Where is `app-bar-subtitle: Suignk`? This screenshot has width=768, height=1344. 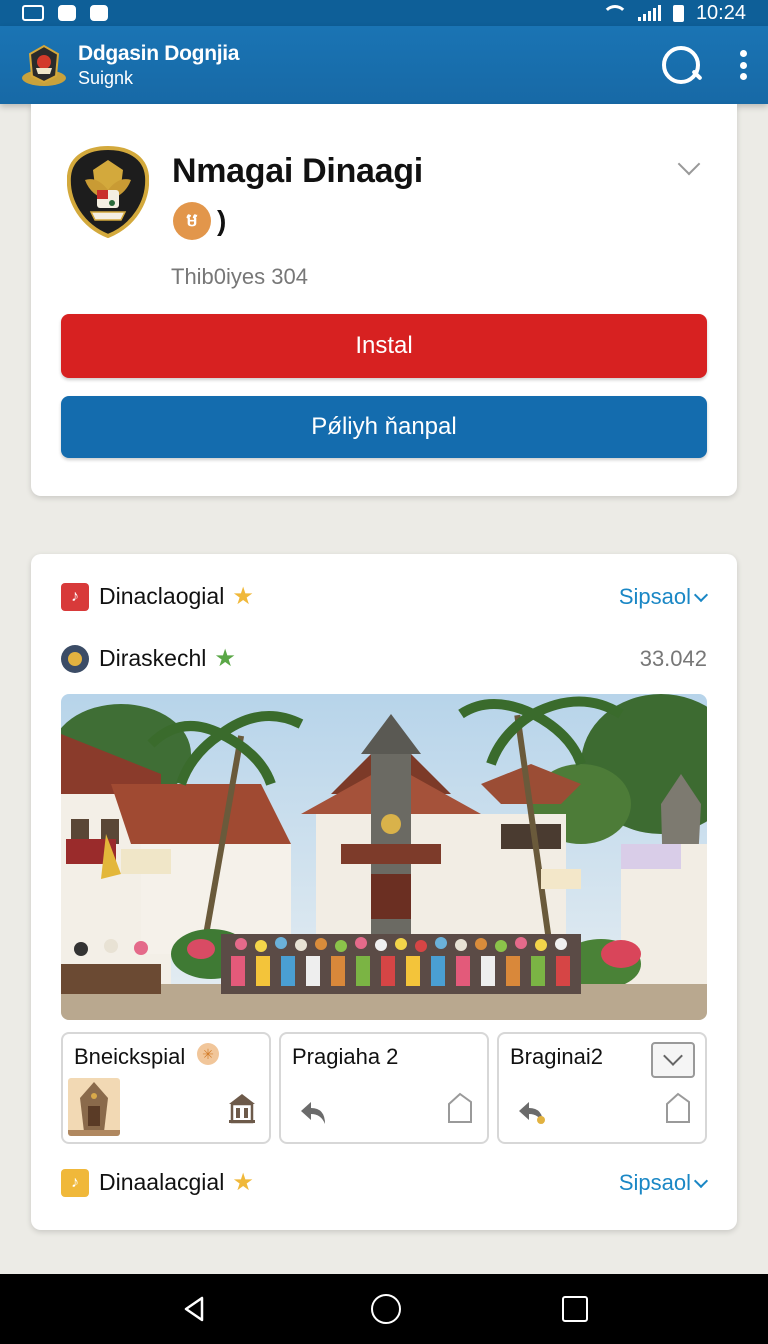 app-bar-subtitle: Suignk is located at coordinates (106, 77).